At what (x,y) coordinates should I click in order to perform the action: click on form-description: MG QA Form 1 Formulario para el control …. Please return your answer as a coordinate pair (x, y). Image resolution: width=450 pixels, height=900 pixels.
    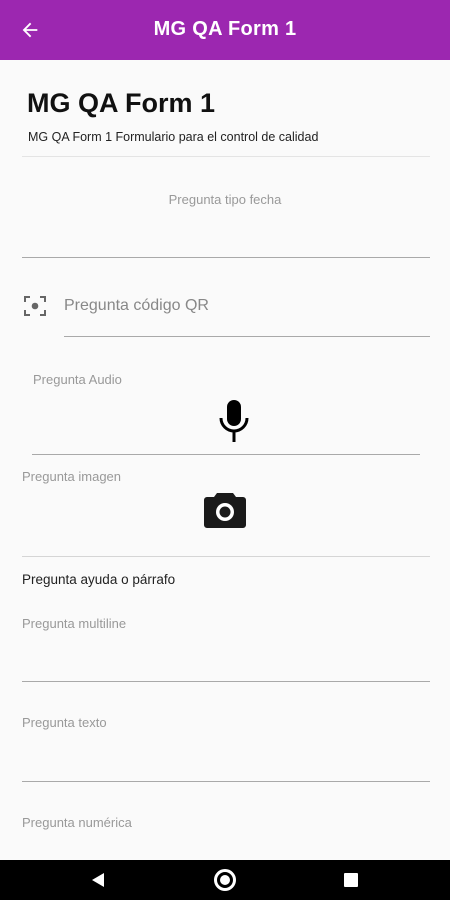
    Looking at the image, I should click on (173, 137).